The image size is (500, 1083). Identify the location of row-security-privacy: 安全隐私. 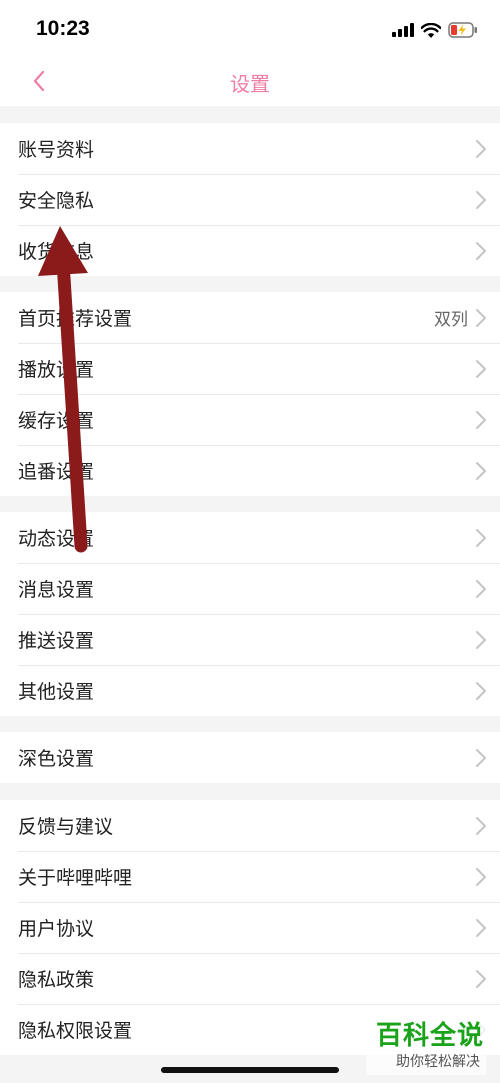
(250, 199).